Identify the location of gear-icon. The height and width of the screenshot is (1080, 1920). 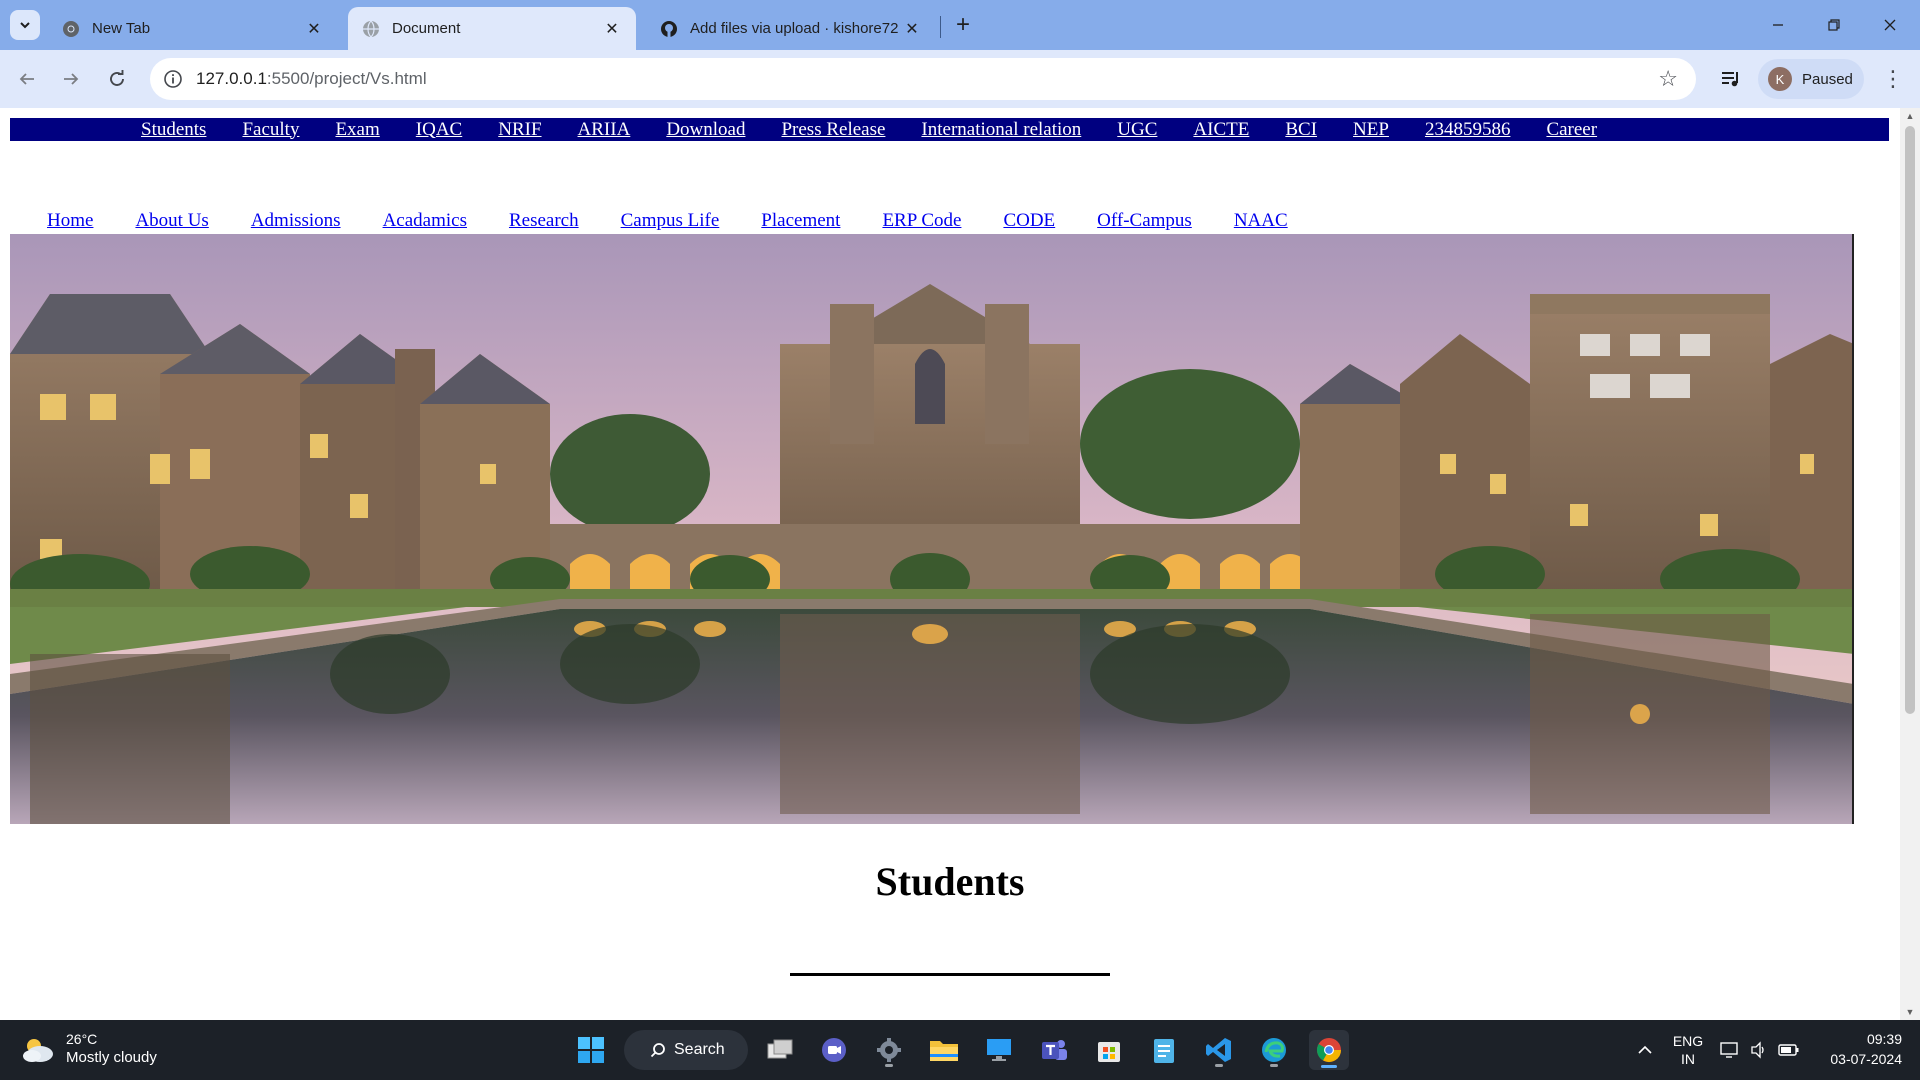
(889, 1050).